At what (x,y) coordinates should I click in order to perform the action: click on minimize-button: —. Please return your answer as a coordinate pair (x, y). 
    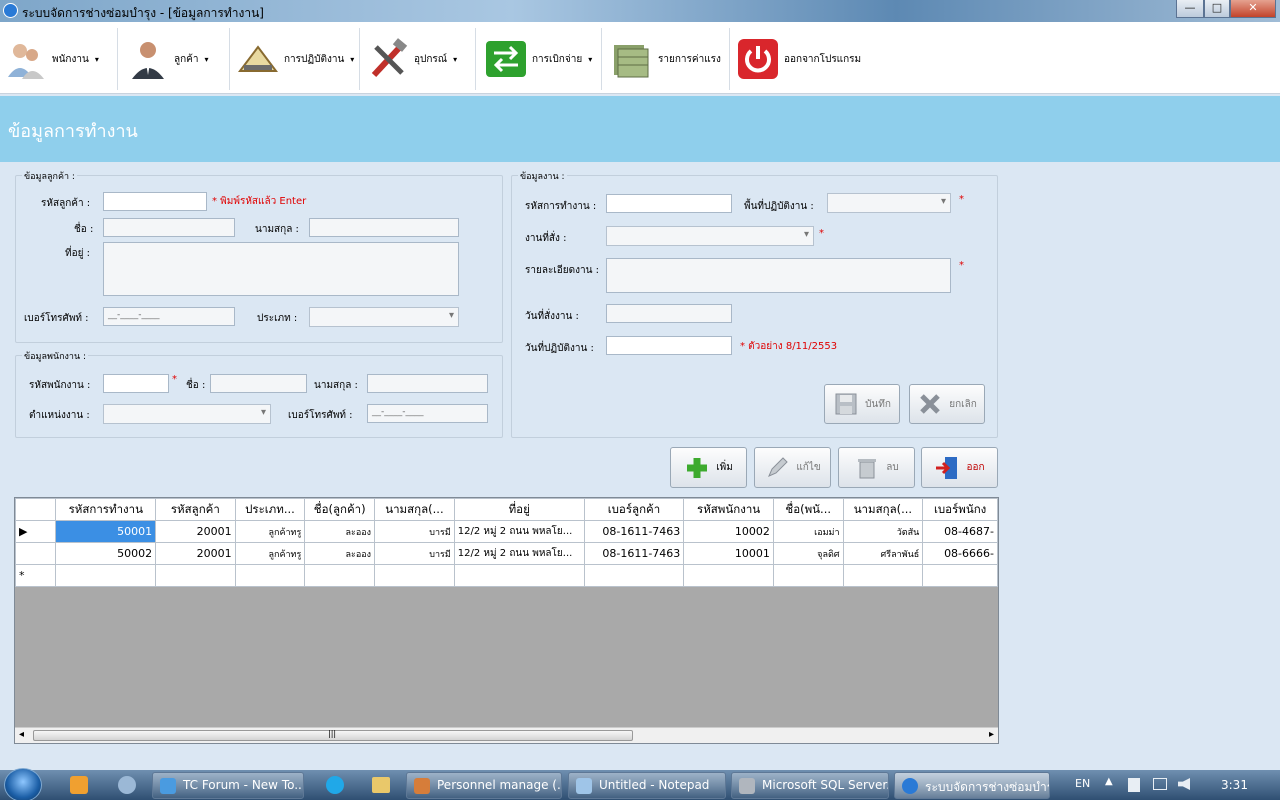
    Looking at the image, I should click on (1190, 9).